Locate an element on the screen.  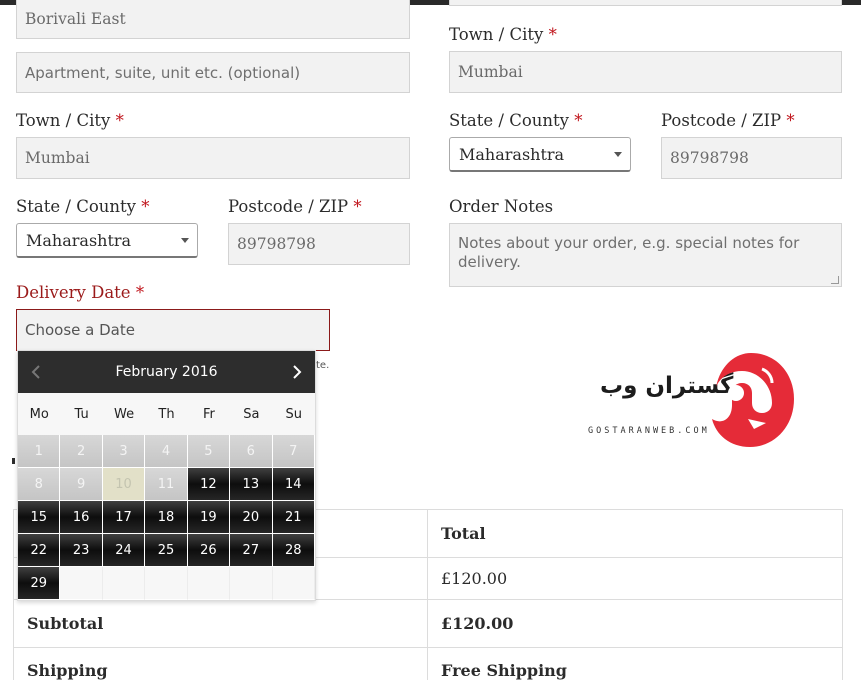
shipping-city-field: Mumbai is located at coordinates (645, 72).